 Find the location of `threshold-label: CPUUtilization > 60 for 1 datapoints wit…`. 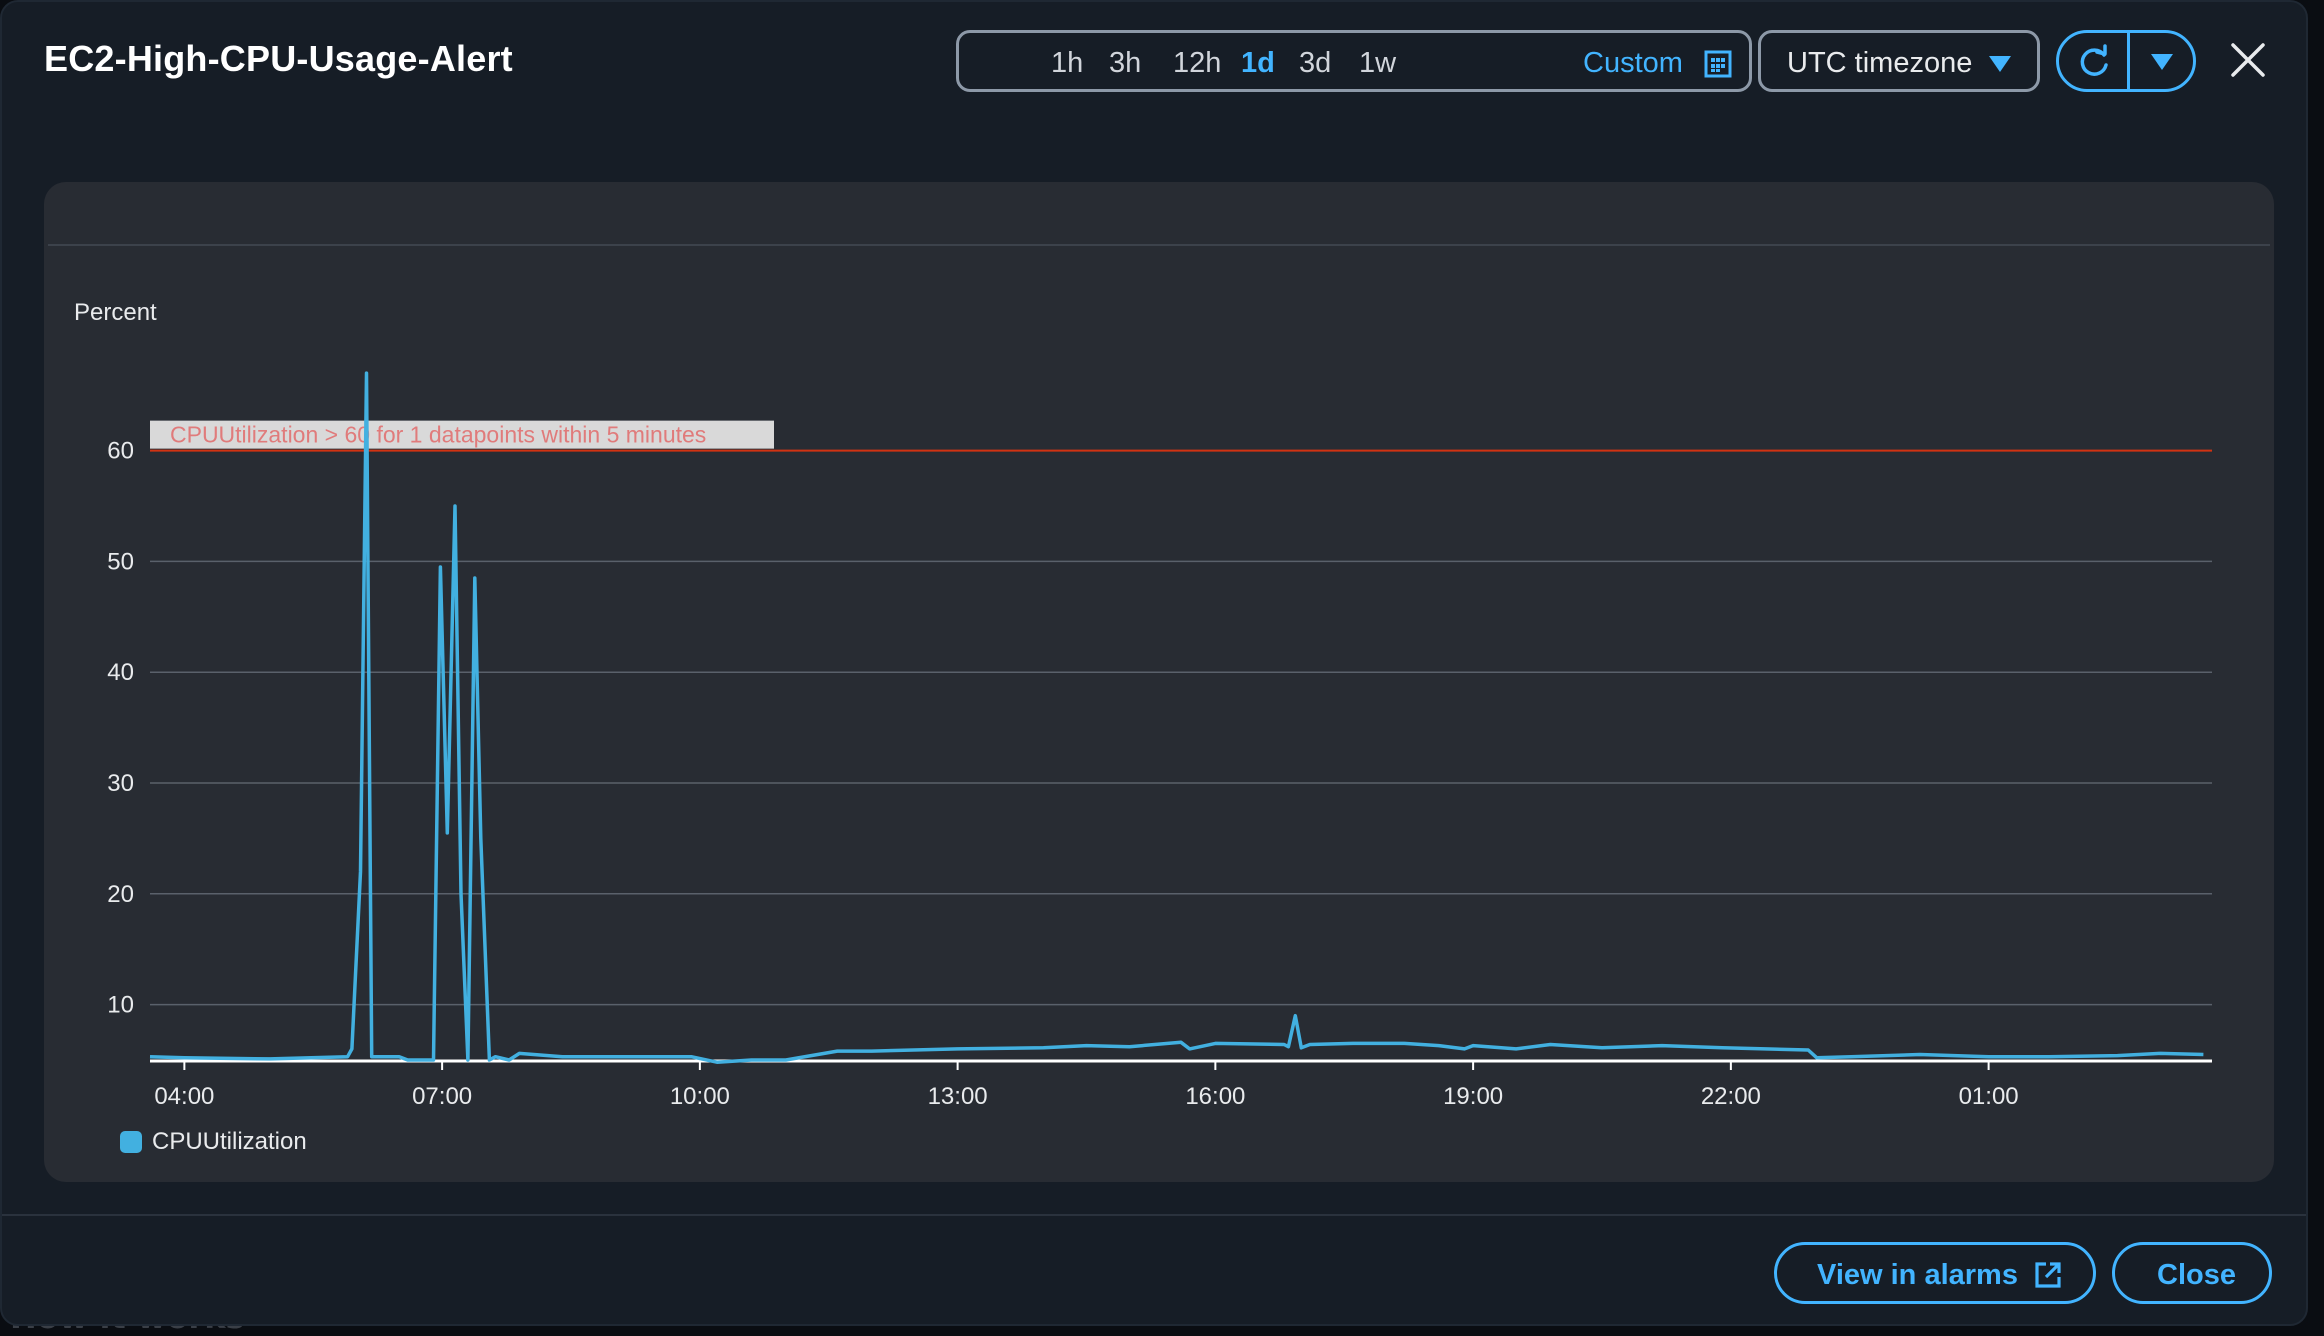

threshold-label: CPUUtilization > 60 for 1 datapoints wit… is located at coordinates (438, 435).